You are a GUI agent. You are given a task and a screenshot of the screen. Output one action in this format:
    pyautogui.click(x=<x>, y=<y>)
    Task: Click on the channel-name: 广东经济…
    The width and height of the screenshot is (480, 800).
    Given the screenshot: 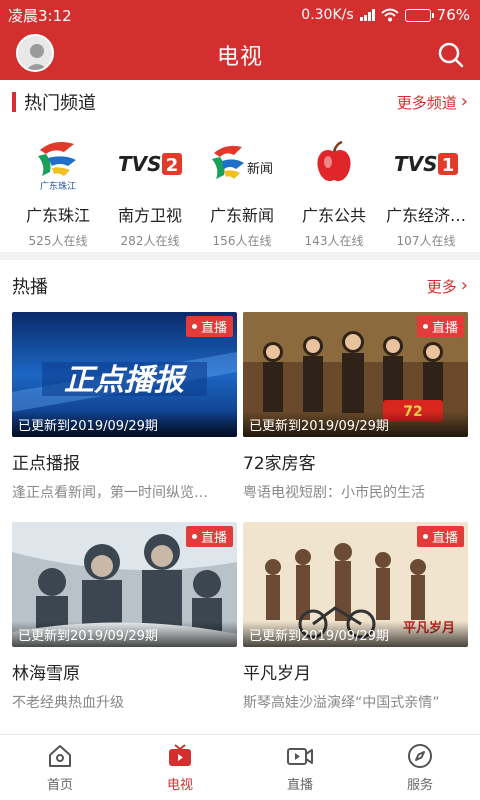 What is the action you would take?
    pyautogui.click(x=425, y=215)
    